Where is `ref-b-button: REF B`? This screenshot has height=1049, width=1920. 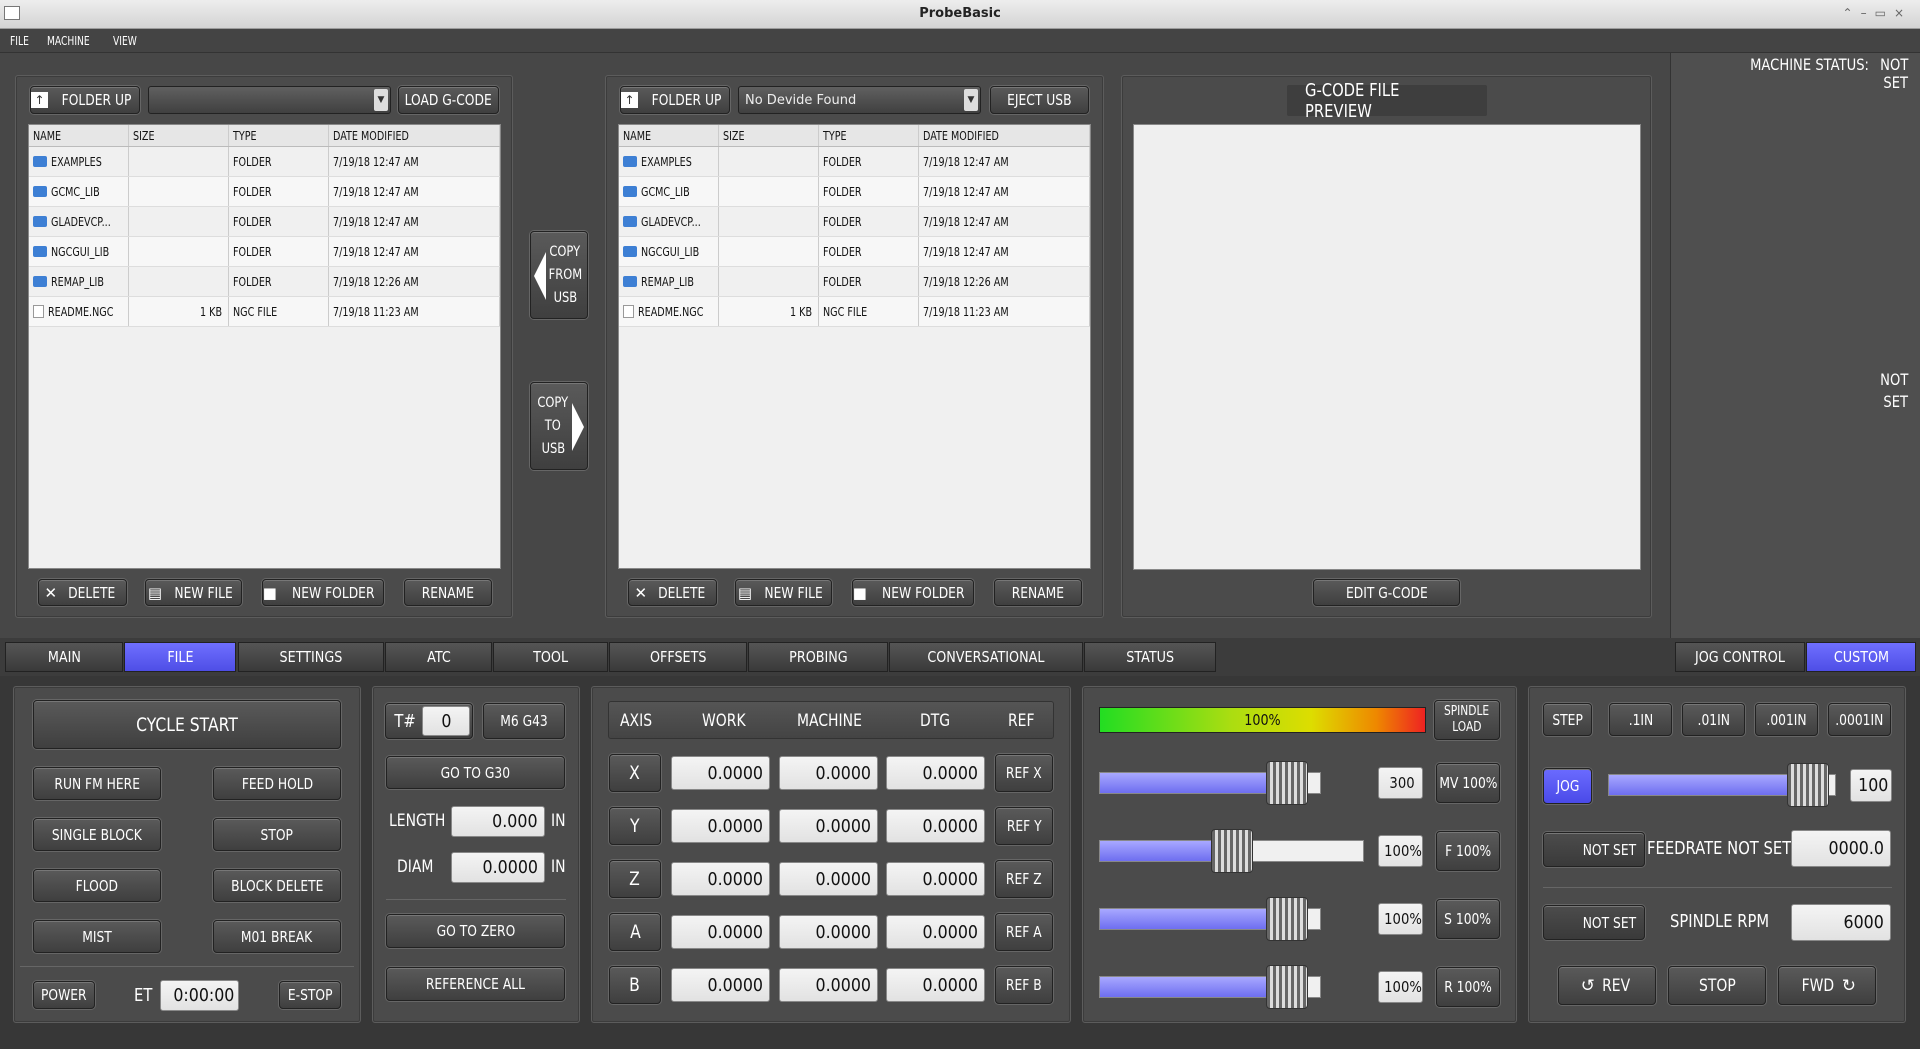 ref-b-button: REF B is located at coordinates (1024, 985).